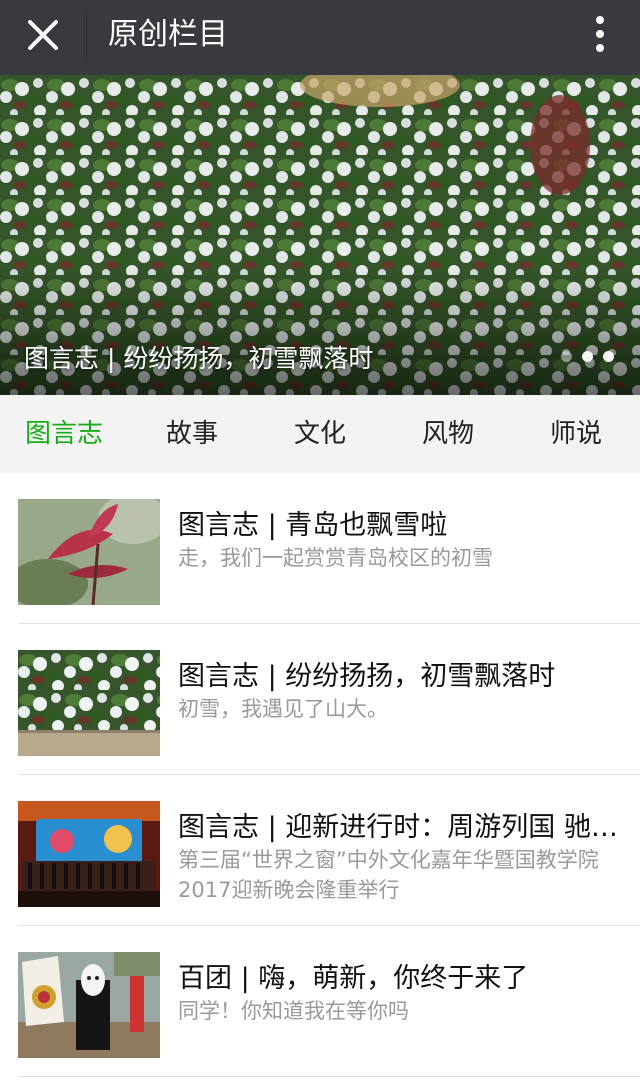  What do you see at coordinates (199, 358) in the screenshot?
I see `banner-caption: 图言志 | 纷纷扬扬，初雪飘落时` at bounding box center [199, 358].